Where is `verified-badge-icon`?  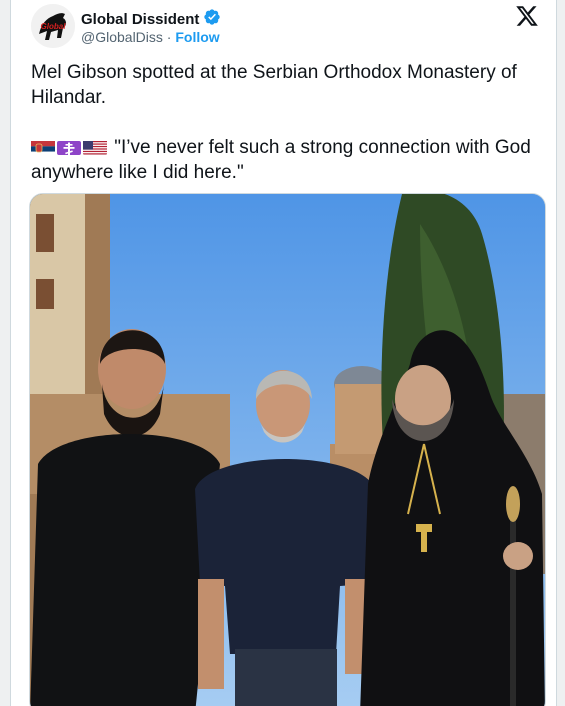
verified-badge-icon is located at coordinates (212, 19).